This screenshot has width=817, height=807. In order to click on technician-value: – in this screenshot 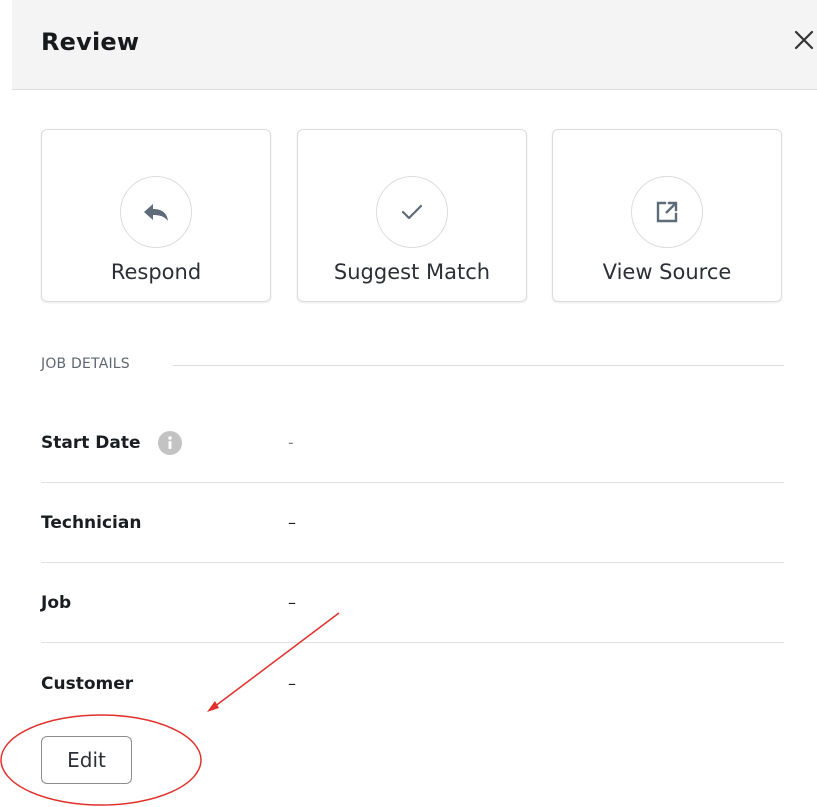, I will do `click(292, 522)`.